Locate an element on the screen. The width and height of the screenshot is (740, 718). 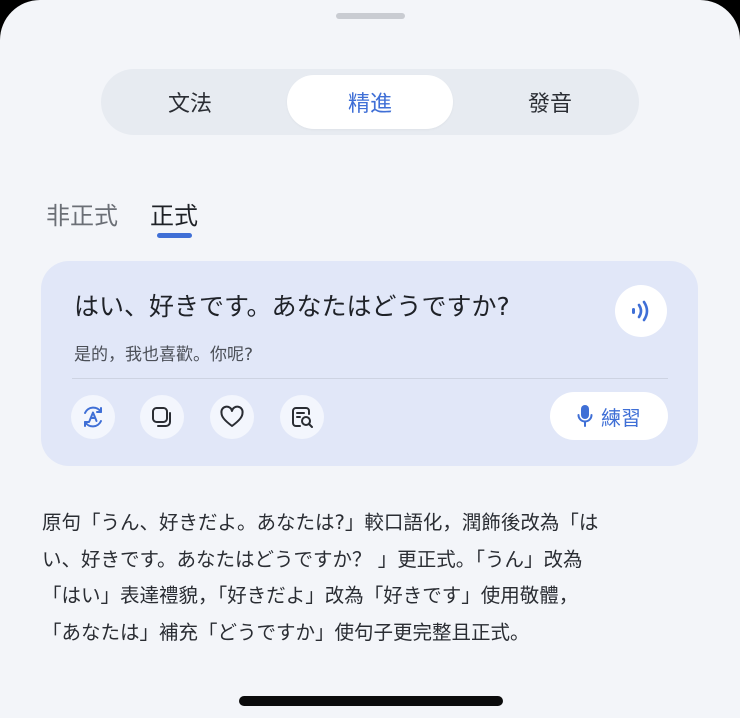
microphone-icon is located at coordinates (585, 416).